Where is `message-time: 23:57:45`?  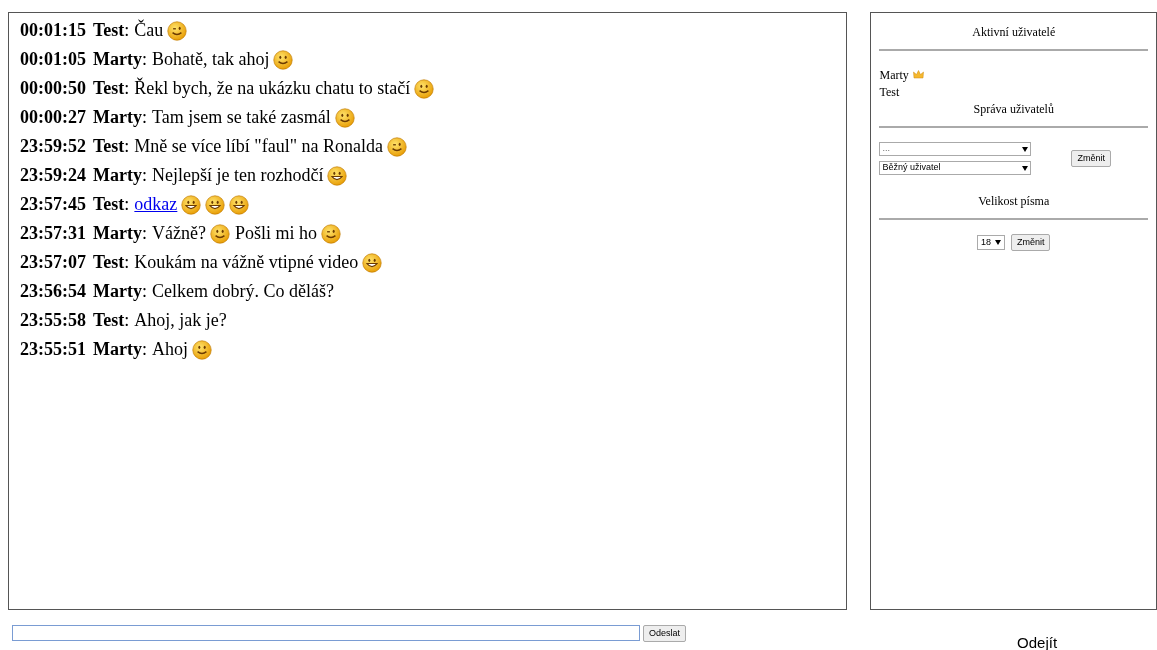 message-time: 23:57:45 is located at coordinates (53, 204).